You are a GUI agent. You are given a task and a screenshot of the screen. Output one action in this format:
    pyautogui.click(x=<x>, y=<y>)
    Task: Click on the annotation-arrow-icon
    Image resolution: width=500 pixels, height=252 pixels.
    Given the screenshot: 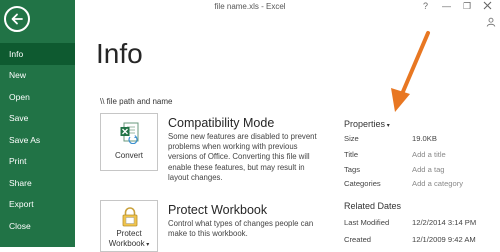 What is the action you would take?
    pyautogui.click(x=410, y=71)
    